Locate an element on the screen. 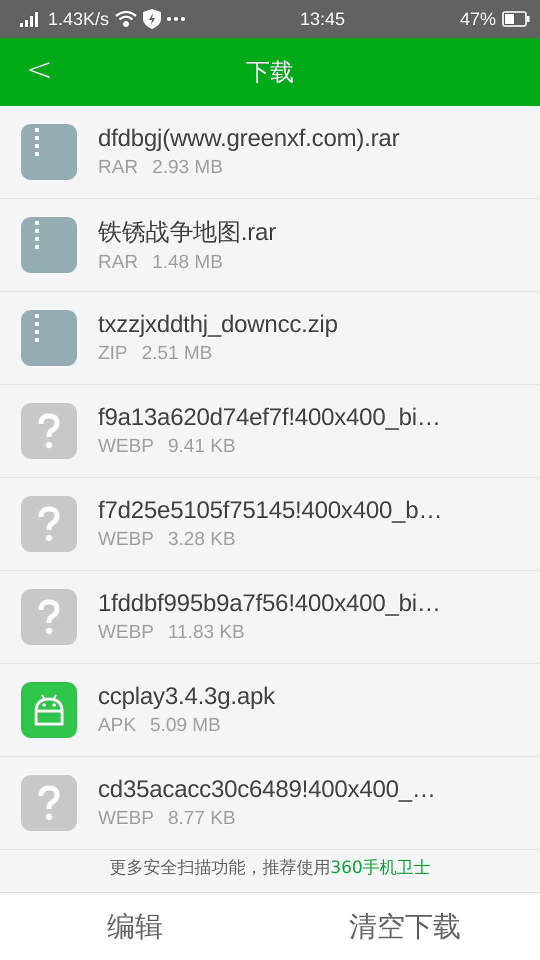 This screenshot has height=960, width=540. file-size: 2.51 MB is located at coordinates (177, 354).